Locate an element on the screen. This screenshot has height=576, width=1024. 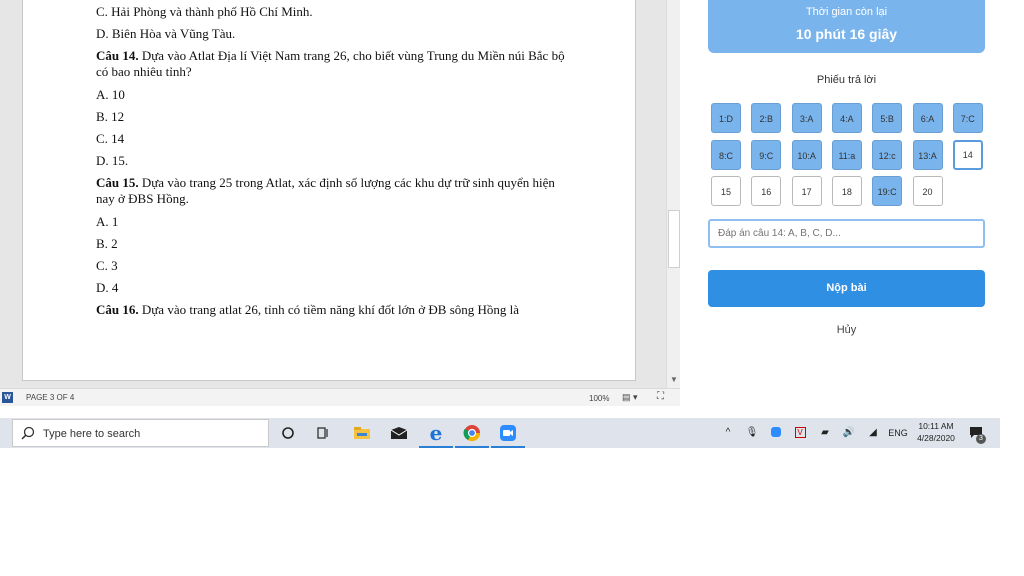
option-line: D. 15. is located at coordinates (112, 160).